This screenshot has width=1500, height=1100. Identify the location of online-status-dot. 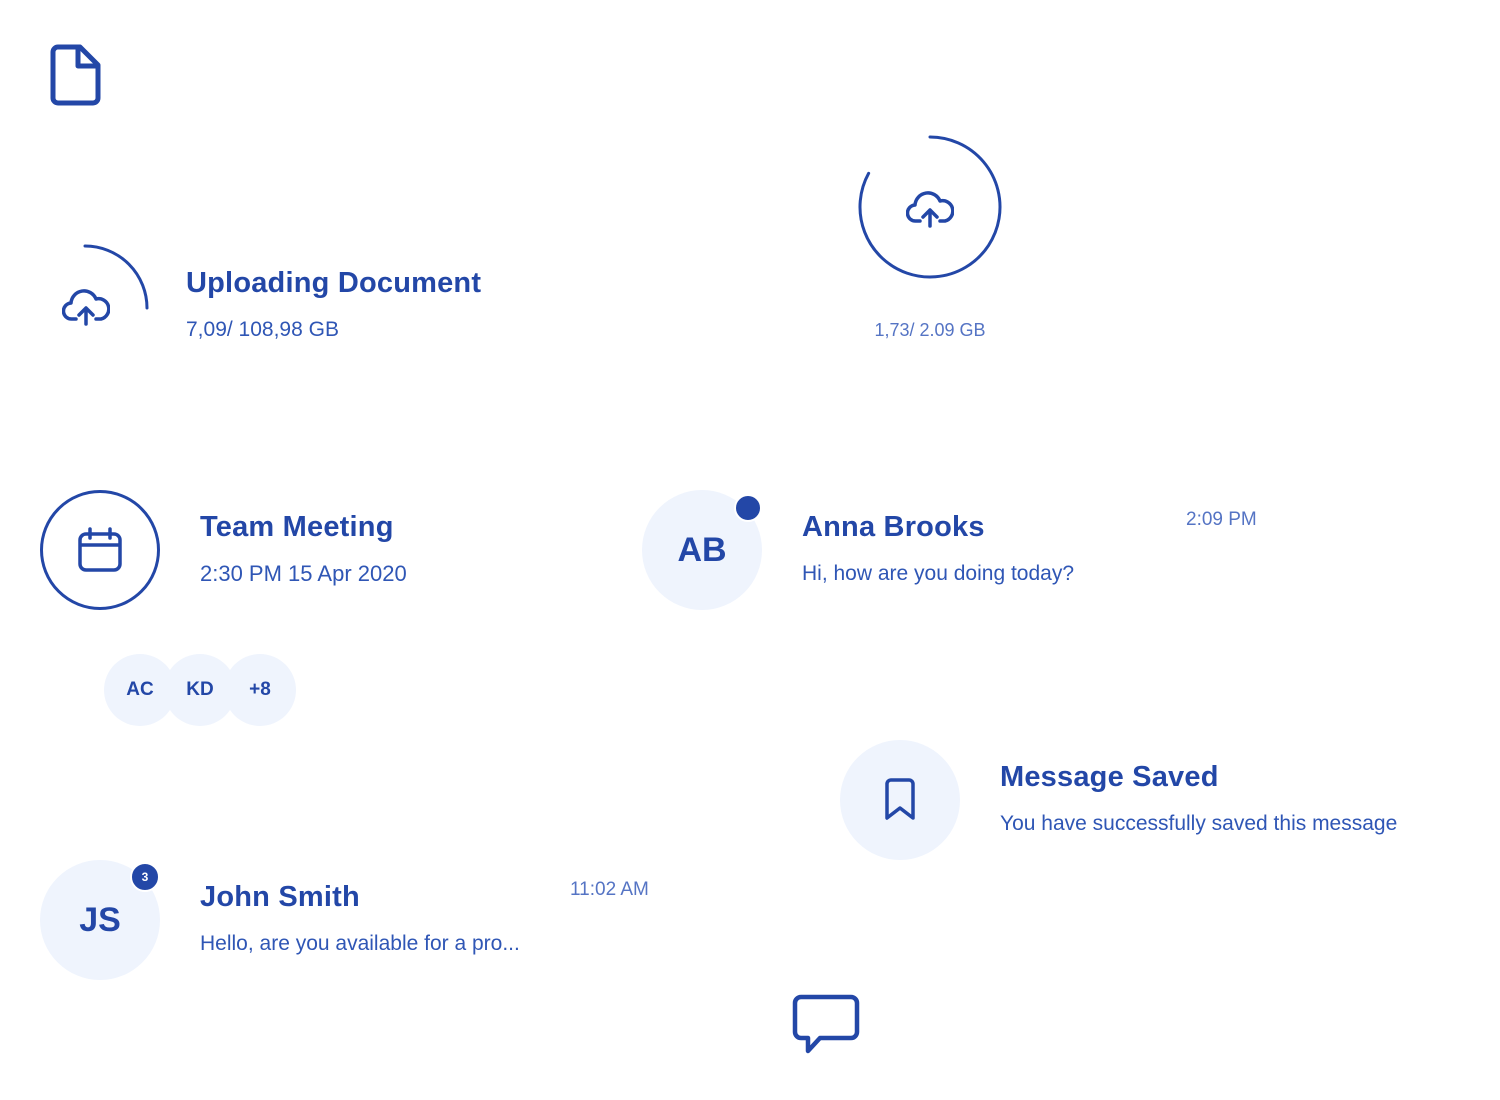
(748, 508).